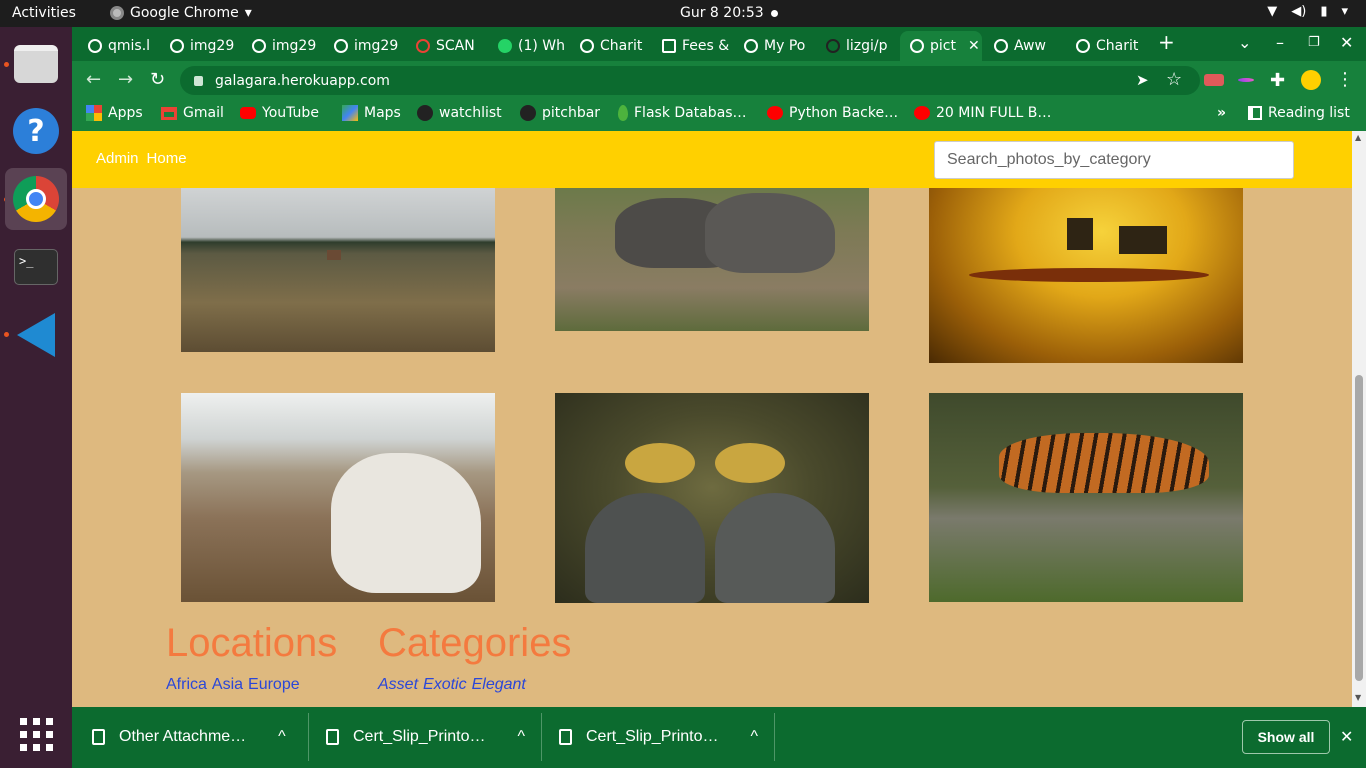  I want to click on bookmark-apps: Apps, so click(114, 113).